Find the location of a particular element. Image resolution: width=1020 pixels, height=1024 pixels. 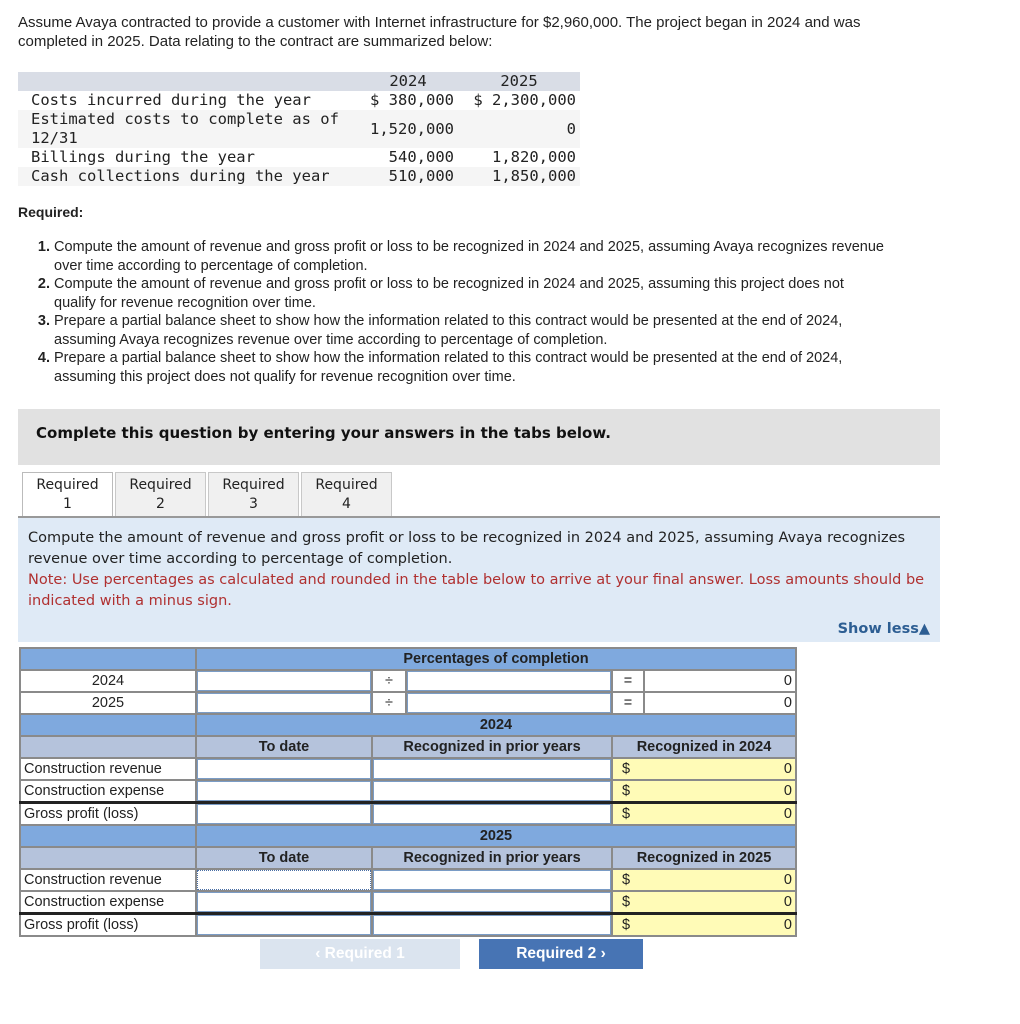

tab-number: 2 is located at coordinates (160, 504).